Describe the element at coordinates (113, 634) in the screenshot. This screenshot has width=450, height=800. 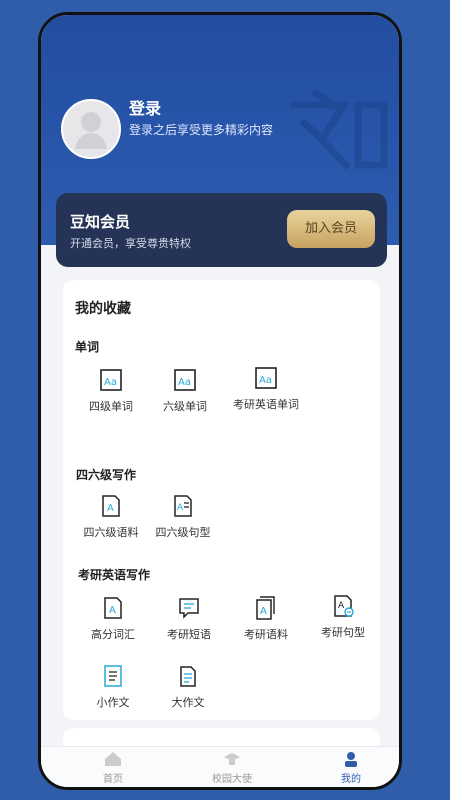
I see `favorite-item-label: 高分词汇` at that location.